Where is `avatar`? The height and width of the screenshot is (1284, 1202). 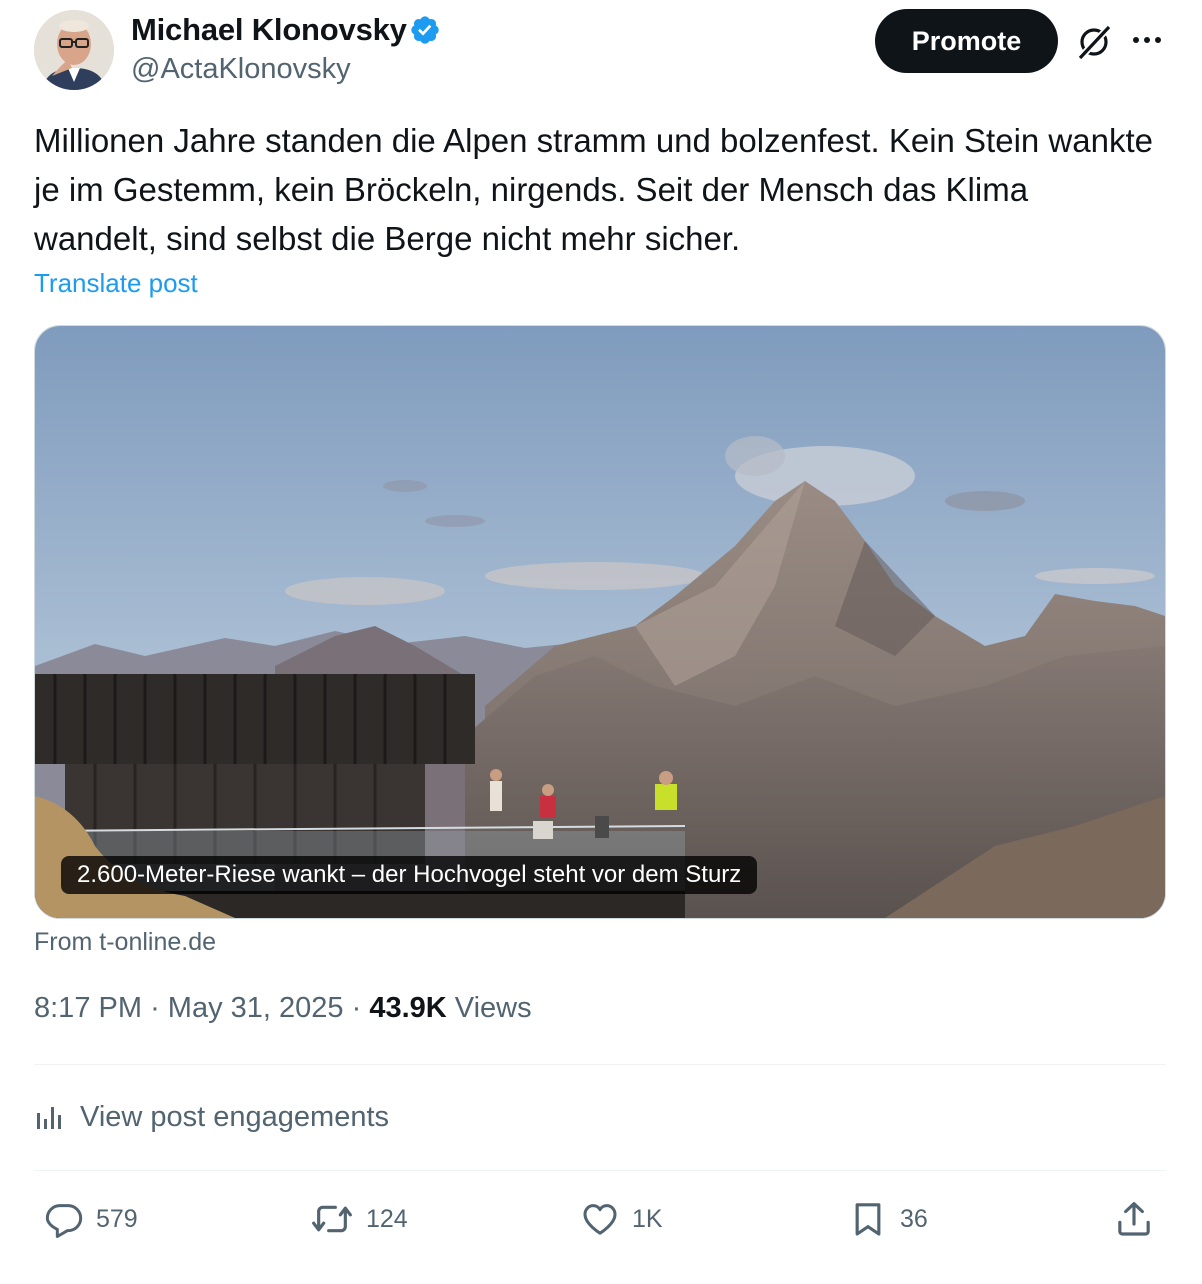 avatar is located at coordinates (74, 50).